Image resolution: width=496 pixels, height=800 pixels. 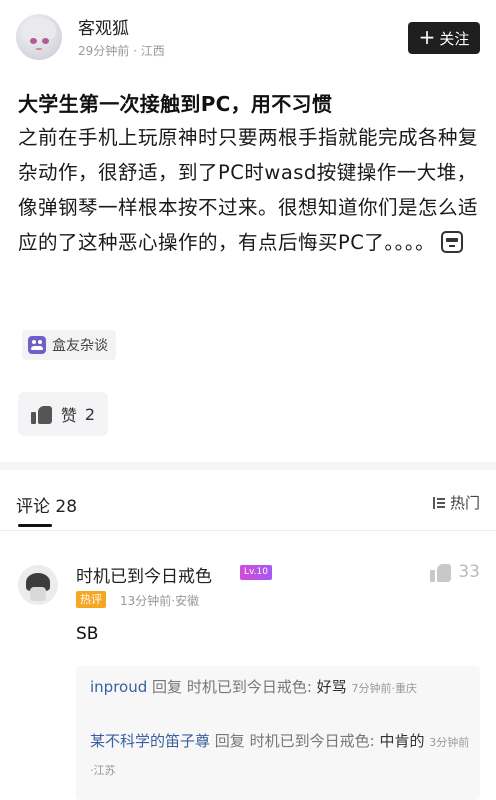 What do you see at coordinates (469, 572) in the screenshot?
I see `comment-like-count: 33` at bounding box center [469, 572].